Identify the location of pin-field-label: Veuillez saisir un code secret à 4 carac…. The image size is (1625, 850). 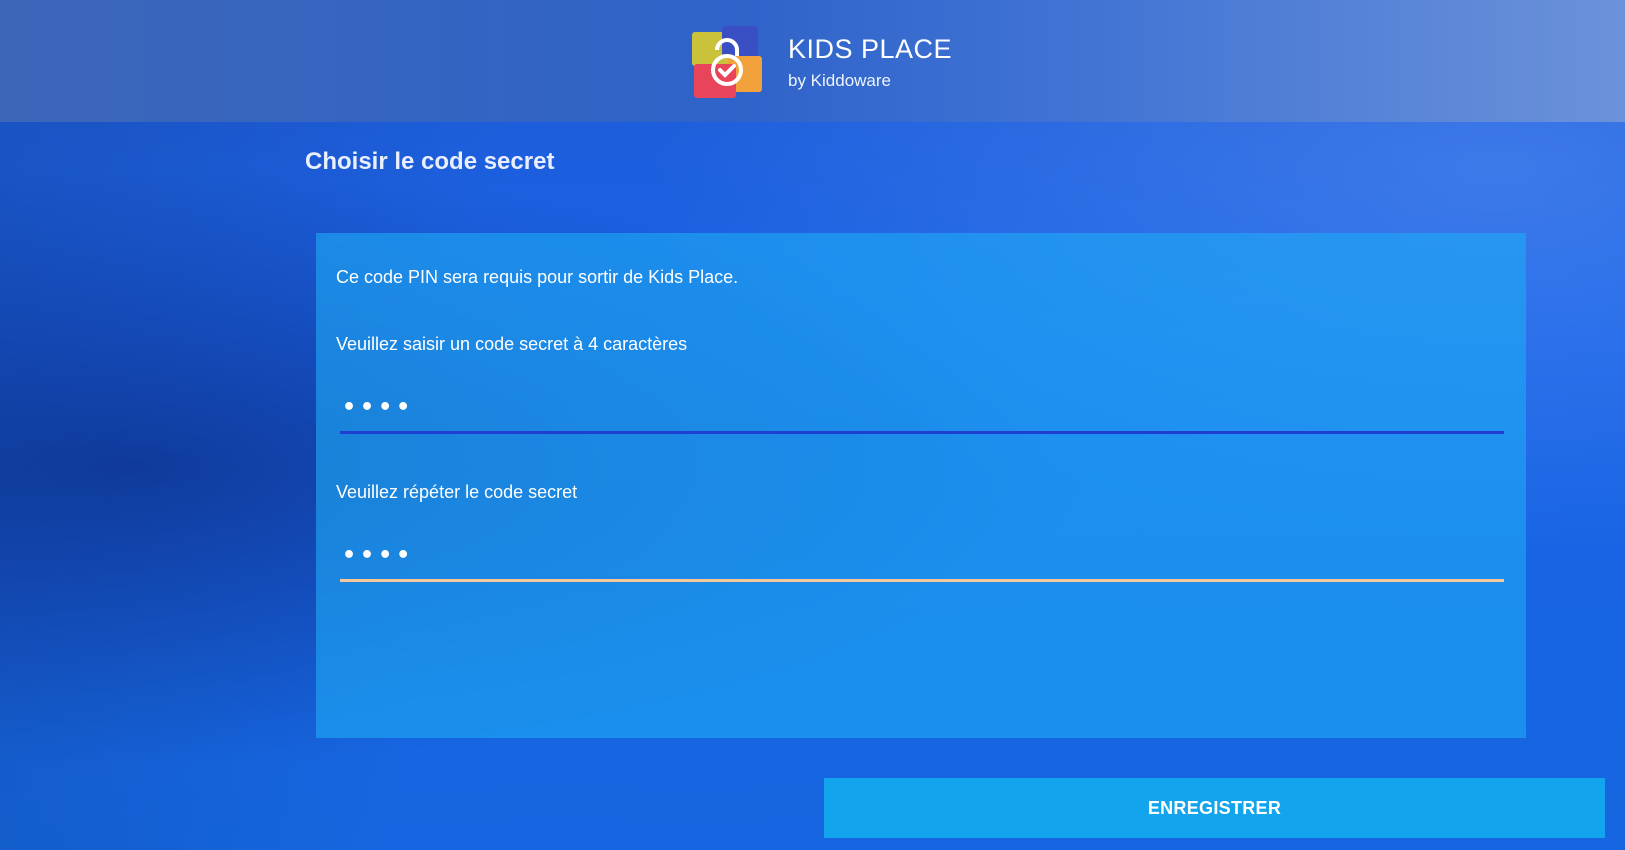
(512, 344).